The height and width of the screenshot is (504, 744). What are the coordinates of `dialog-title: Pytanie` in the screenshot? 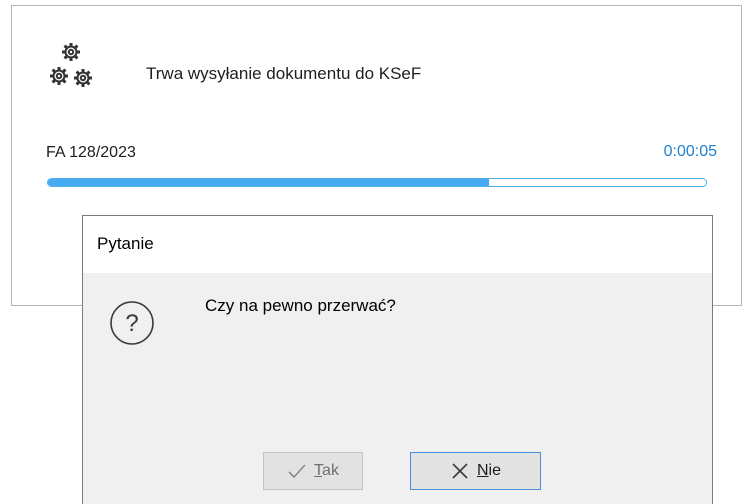 It's located at (125, 243).